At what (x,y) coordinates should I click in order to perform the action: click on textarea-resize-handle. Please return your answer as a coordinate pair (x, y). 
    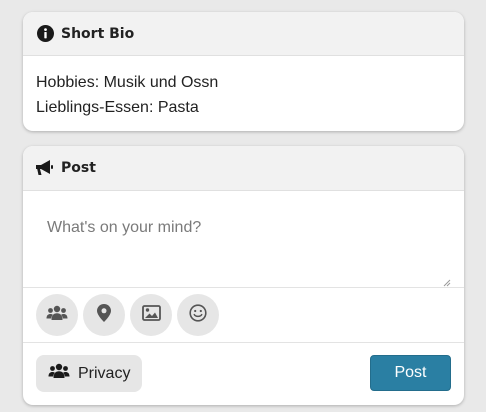
    Looking at the image, I should click on (447, 279).